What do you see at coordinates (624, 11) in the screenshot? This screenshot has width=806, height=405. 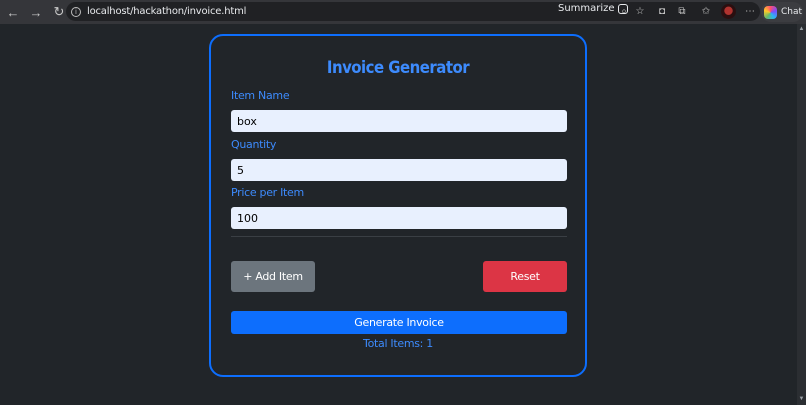 I see `zoom-icon: ⌕` at bounding box center [624, 11].